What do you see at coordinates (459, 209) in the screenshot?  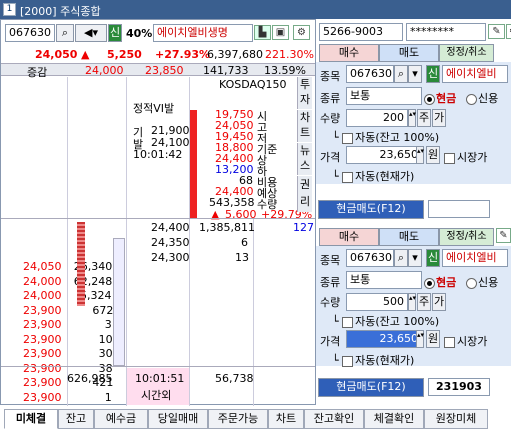 I see `order-number` at bounding box center [459, 209].